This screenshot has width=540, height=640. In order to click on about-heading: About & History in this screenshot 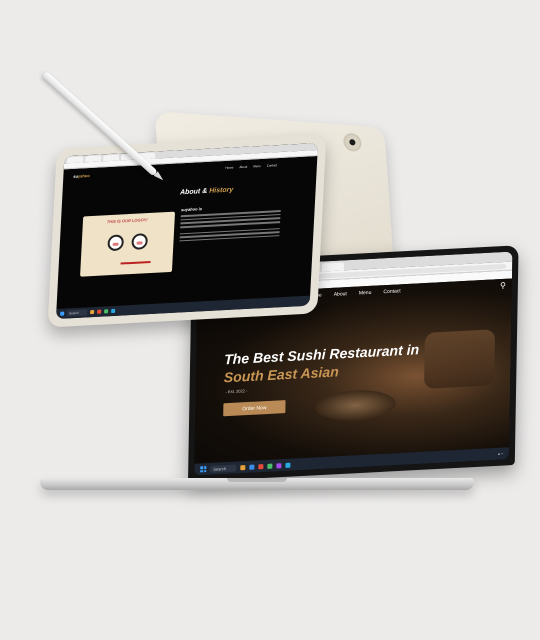, I will do `click(207, 191)`.